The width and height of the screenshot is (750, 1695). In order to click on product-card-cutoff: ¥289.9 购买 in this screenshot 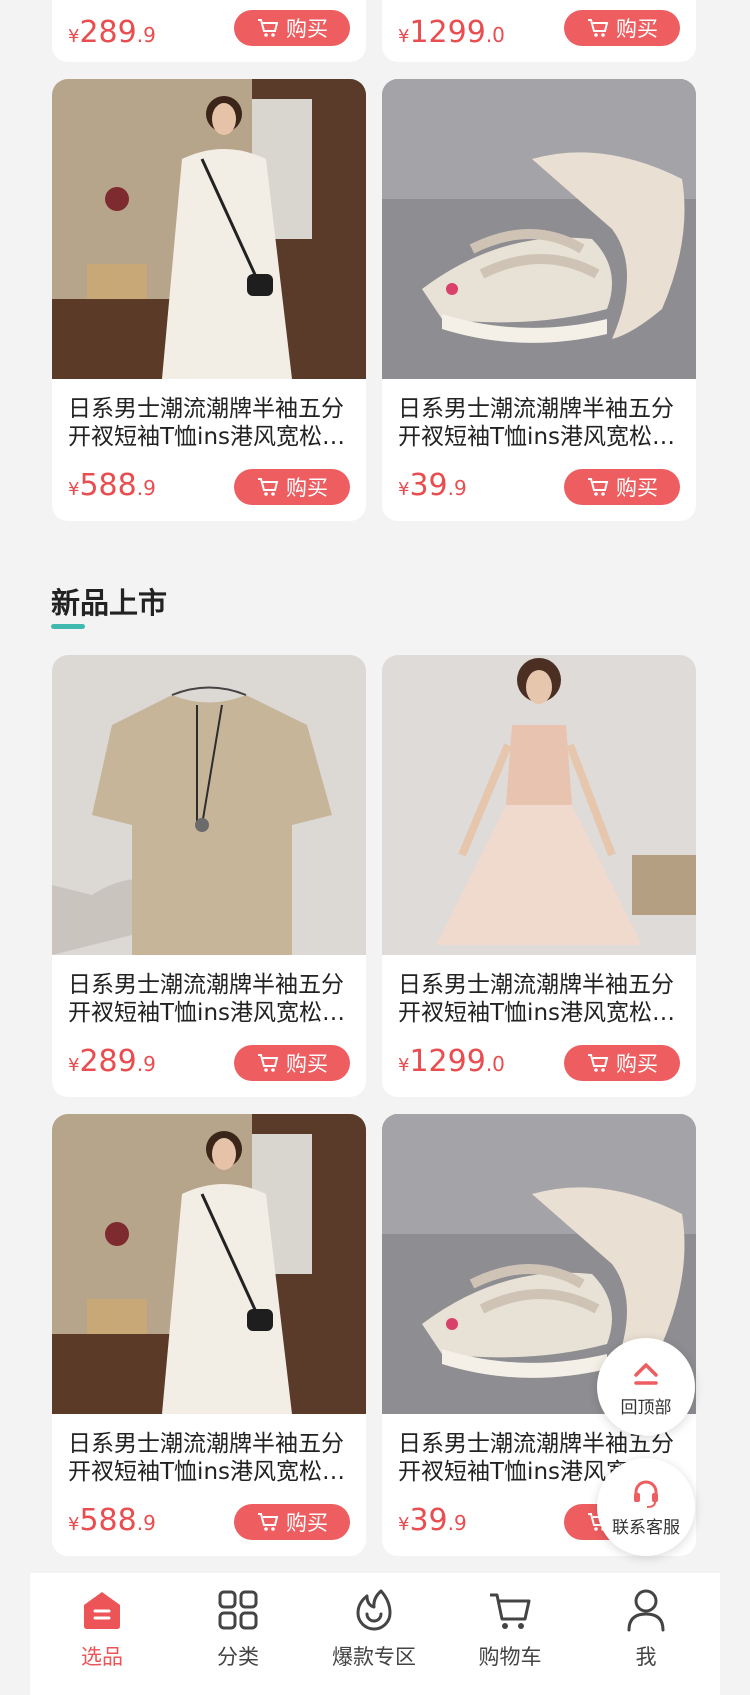, I will do `click(209, 31)`.